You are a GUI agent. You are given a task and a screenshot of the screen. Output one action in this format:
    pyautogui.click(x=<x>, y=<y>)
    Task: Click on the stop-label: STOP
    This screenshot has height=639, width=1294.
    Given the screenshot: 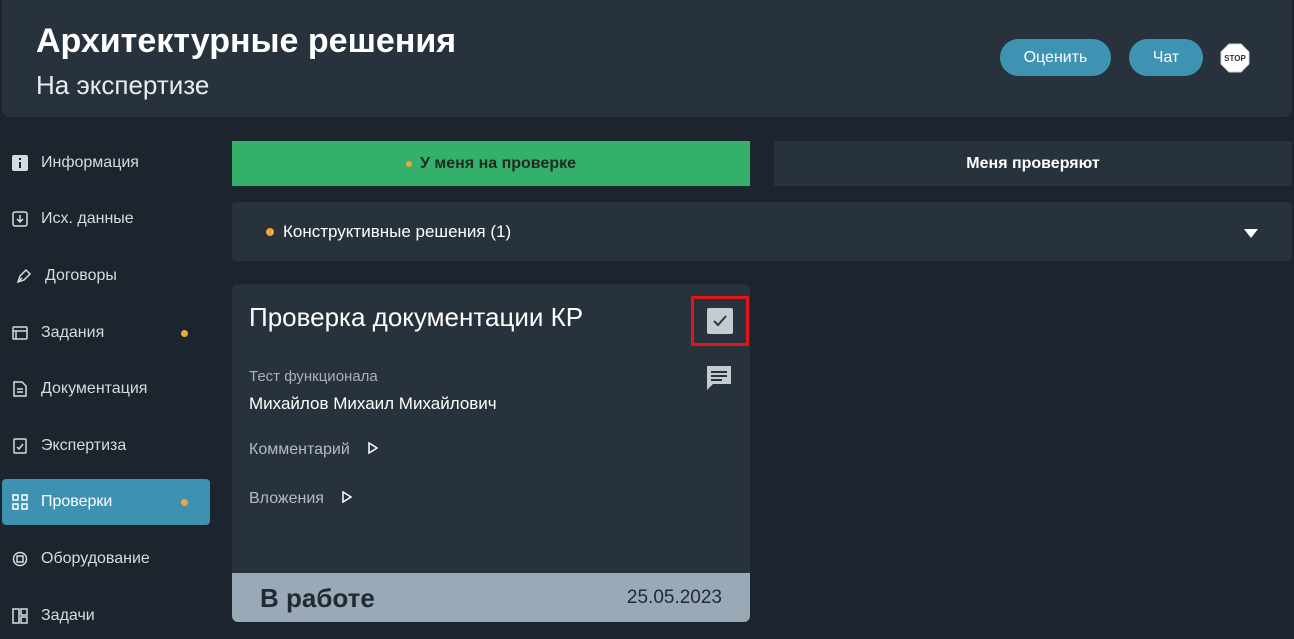 What is the action you would take?
    pyautogui.click(x=1235, y=58)
    